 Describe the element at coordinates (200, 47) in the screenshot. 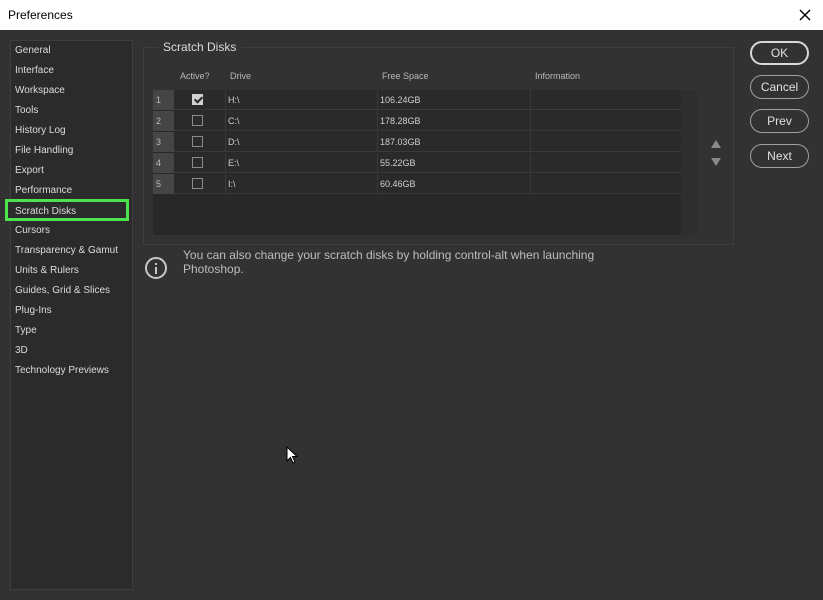

I see `scratch-disks-title: Scratch Disks` at that location.